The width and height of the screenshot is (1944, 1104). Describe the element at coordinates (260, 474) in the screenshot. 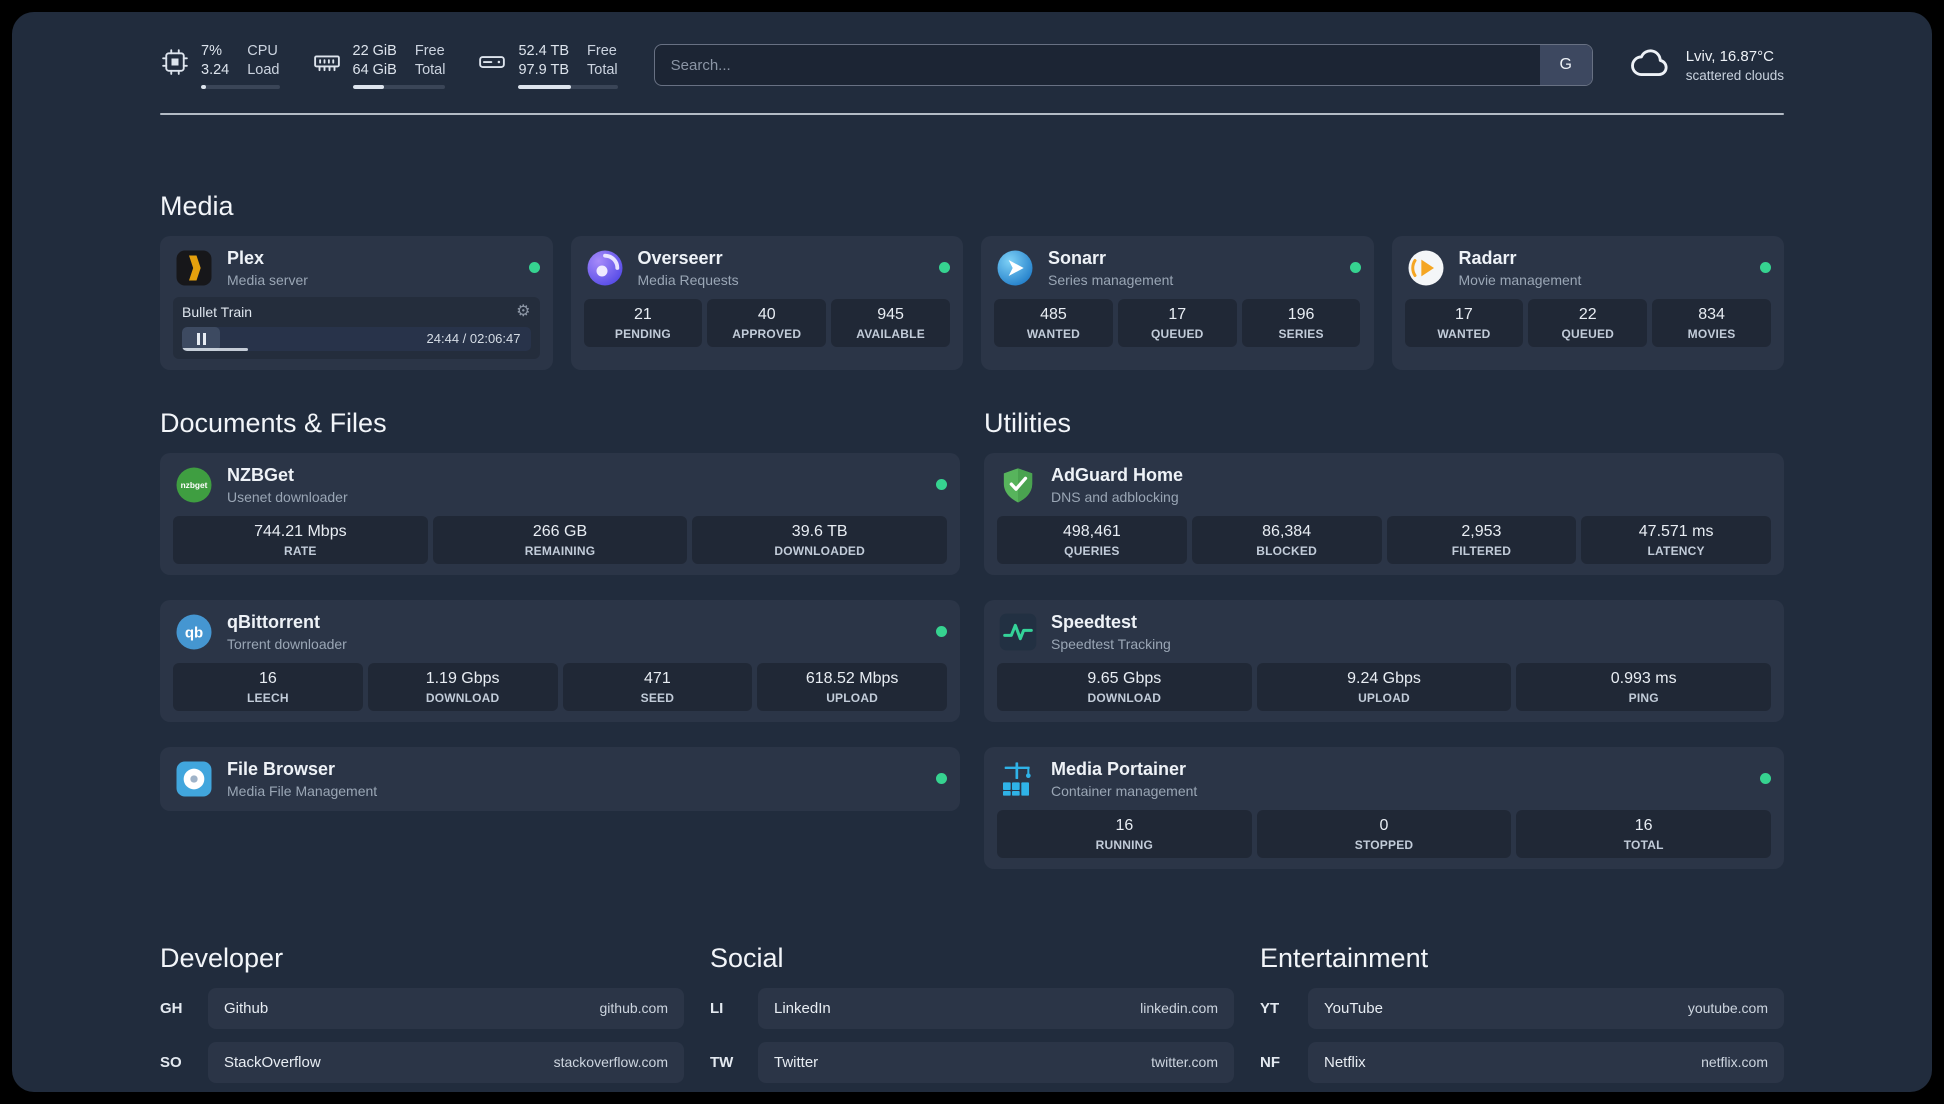

I see `service-name: NZBGet` at that location.